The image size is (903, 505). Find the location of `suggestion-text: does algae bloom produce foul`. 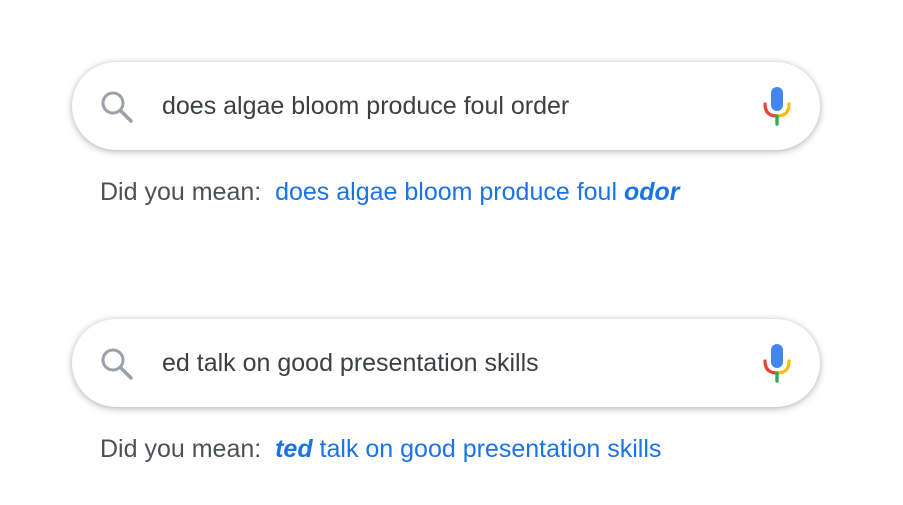

suggestion-text: does algae bloom produce foul is located at coordinates (449, 192).